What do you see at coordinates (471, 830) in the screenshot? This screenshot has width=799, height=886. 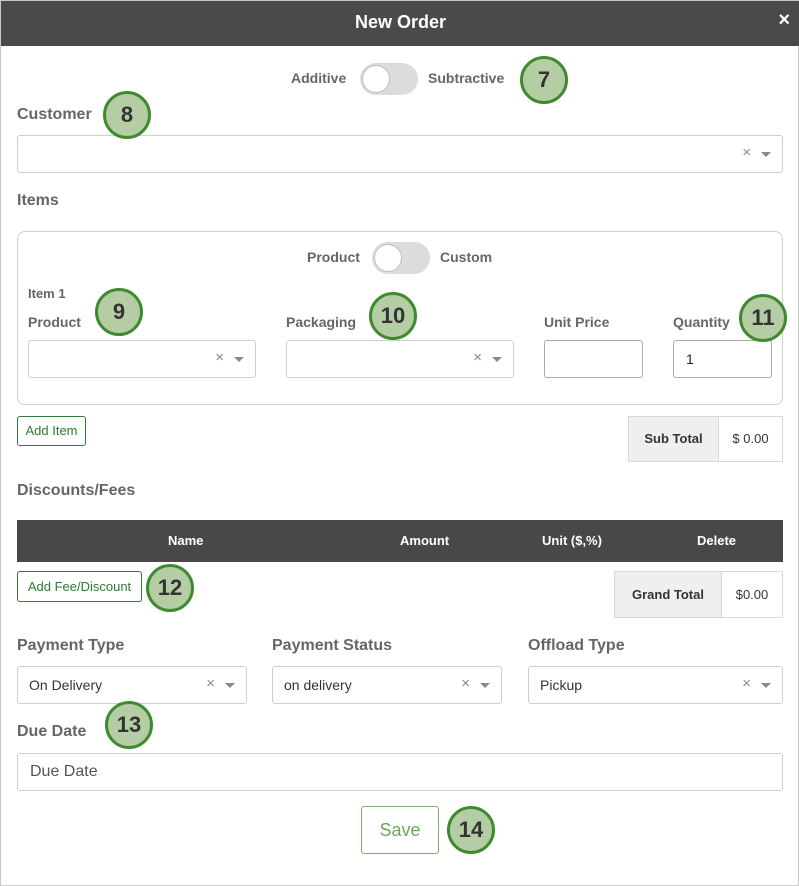 I see `callout-badge: 14` at bounding box center [471, 830].